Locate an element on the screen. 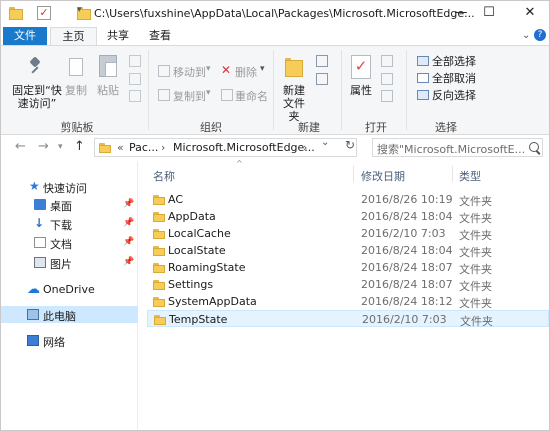 This screenshot has height=431, width=550. pictures-icon is located at coordinates (40, 262).